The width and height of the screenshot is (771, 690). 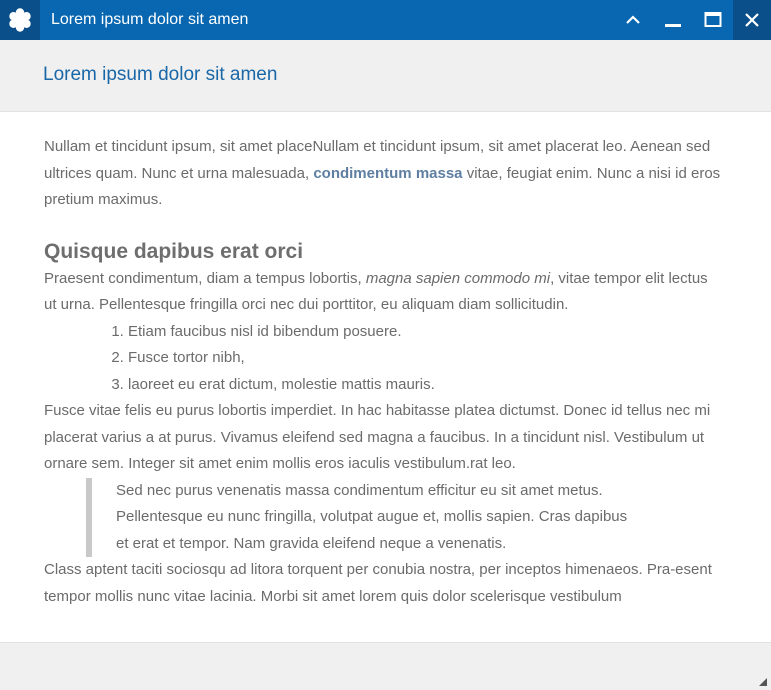 I want to click on list-item: Etiam faucibus nisl id bibendum posuere., so click(x=426, y=332).